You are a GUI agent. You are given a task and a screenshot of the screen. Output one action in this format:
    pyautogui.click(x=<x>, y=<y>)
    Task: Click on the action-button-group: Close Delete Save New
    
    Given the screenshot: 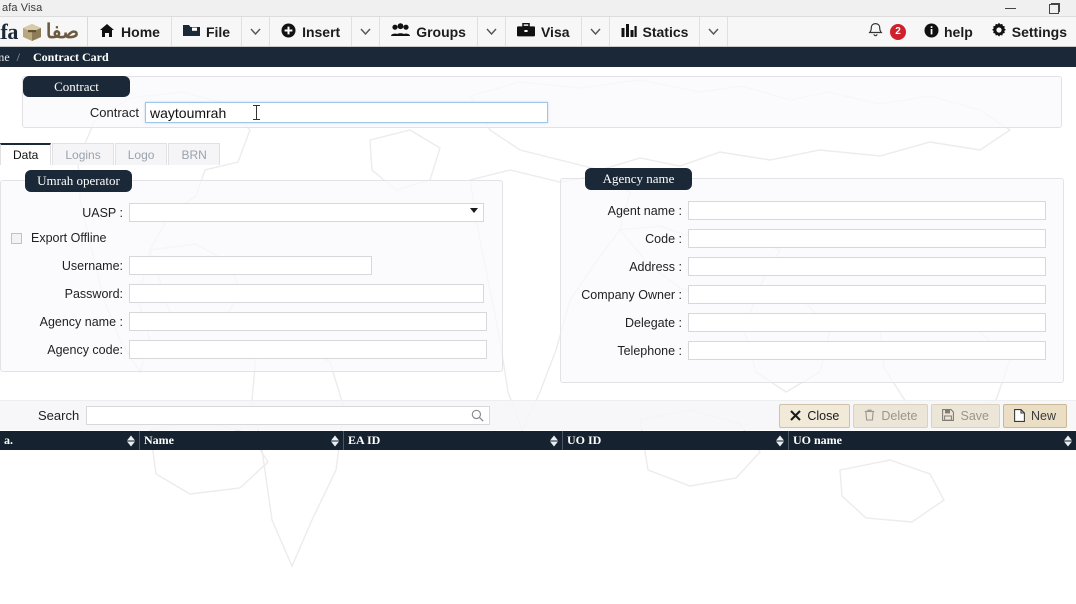 What is the action you would take?
    pyautogui.click(x=923, y=416)
    